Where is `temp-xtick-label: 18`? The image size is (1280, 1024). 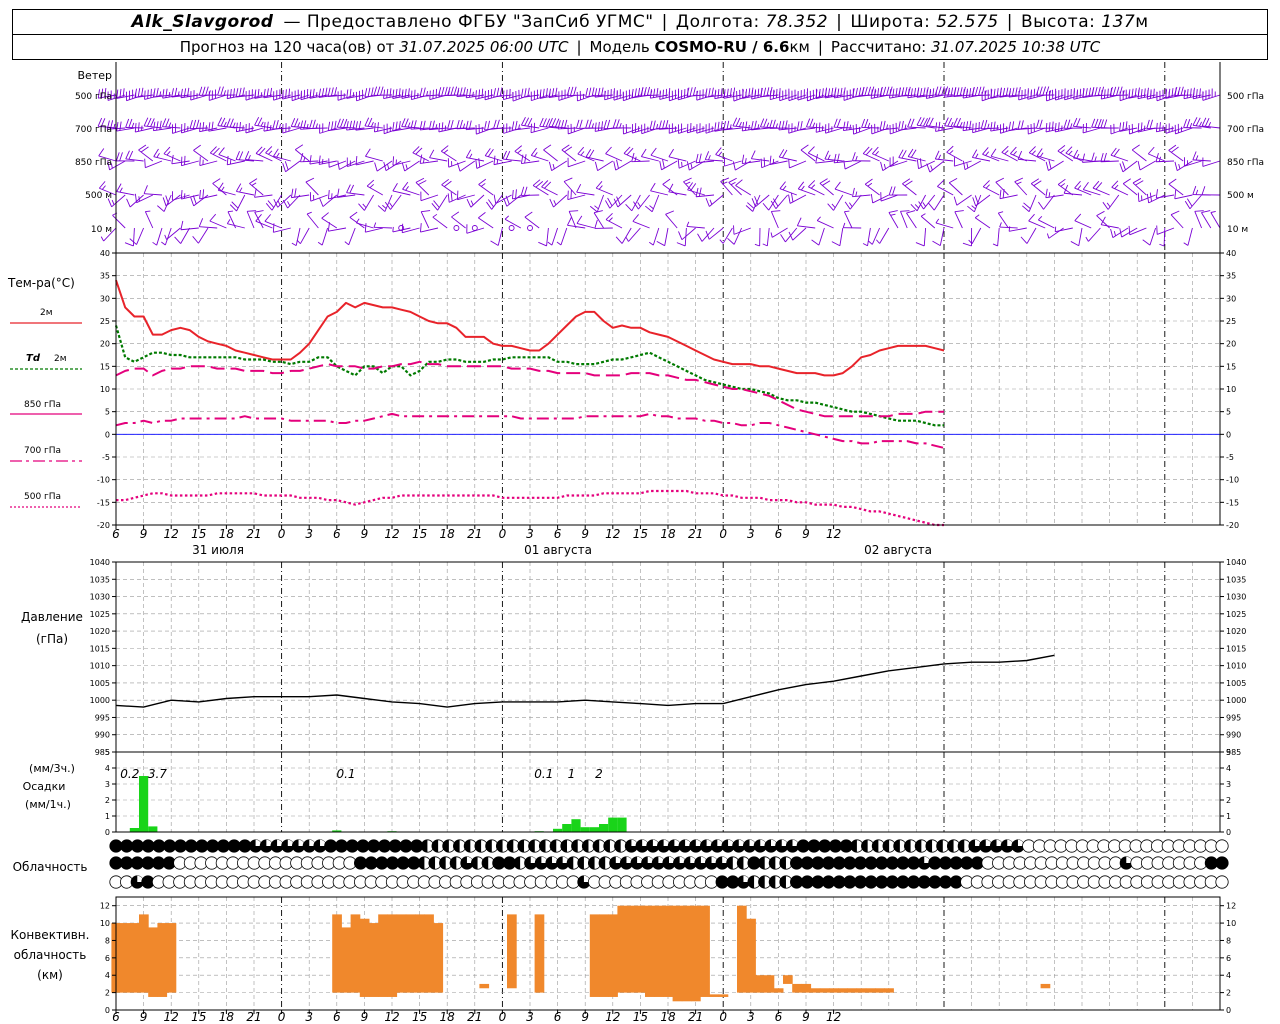 temp-xtick-label: 18 is located at coordinates (448, 534).